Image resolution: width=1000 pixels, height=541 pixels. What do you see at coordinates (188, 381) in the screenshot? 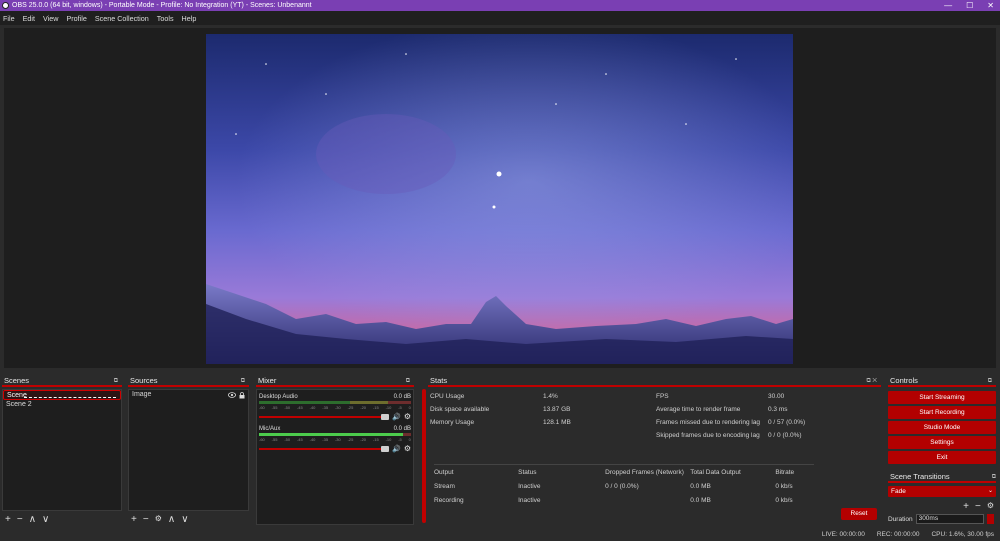
I see `sources-title-bar: Sources ⧉` at bounding box center [188, 381].